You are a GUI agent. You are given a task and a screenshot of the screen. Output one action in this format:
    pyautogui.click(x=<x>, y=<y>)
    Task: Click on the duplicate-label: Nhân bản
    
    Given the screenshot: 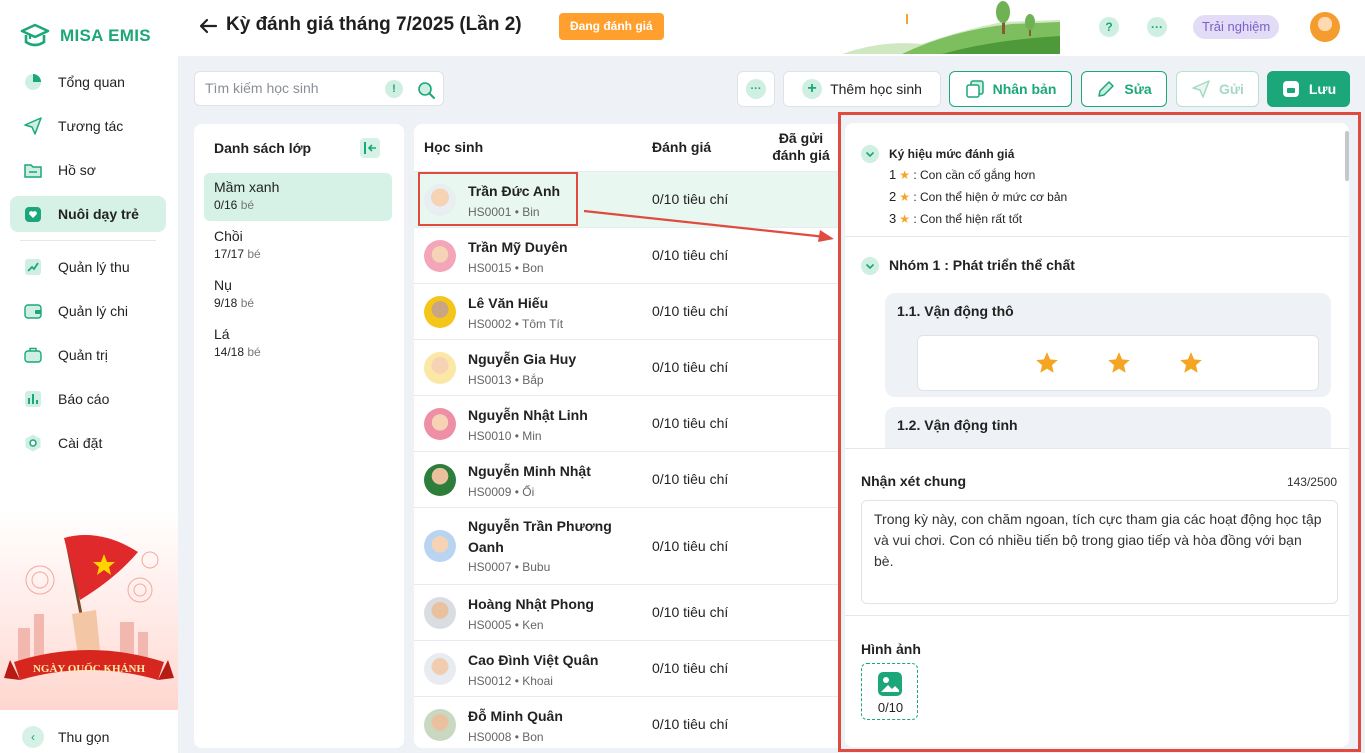 What is the action you would take?
    pyautogui.click(x=1024, y=89)
    